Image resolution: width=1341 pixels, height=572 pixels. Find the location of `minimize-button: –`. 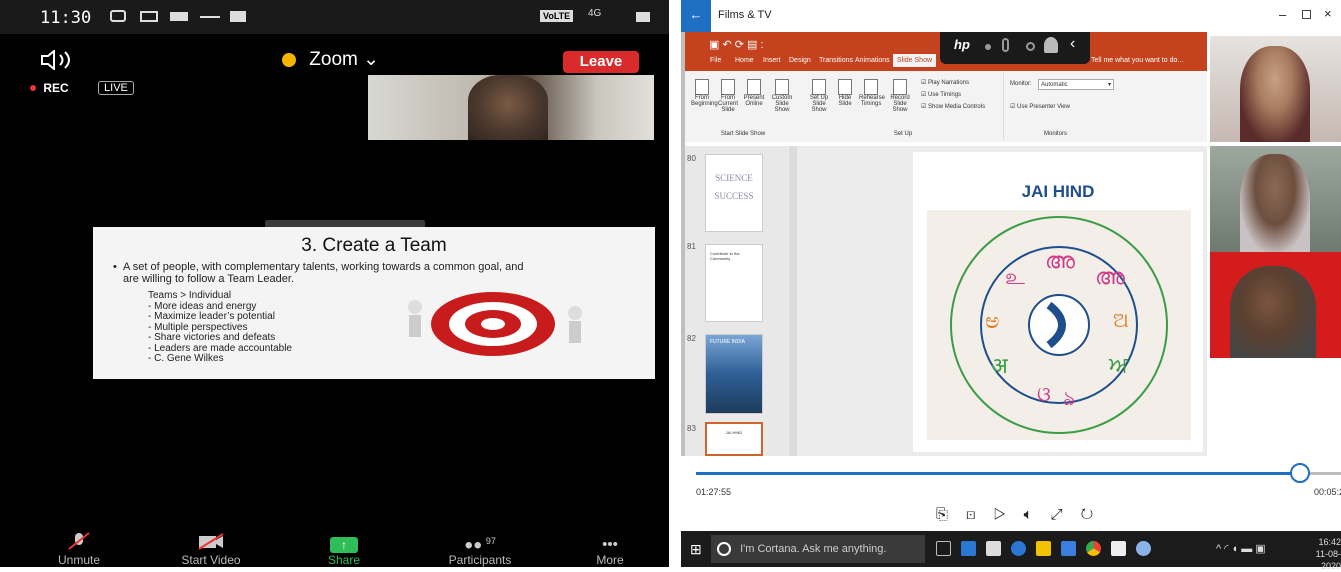

minimize-button: – is located at coordinates (1282, 14).